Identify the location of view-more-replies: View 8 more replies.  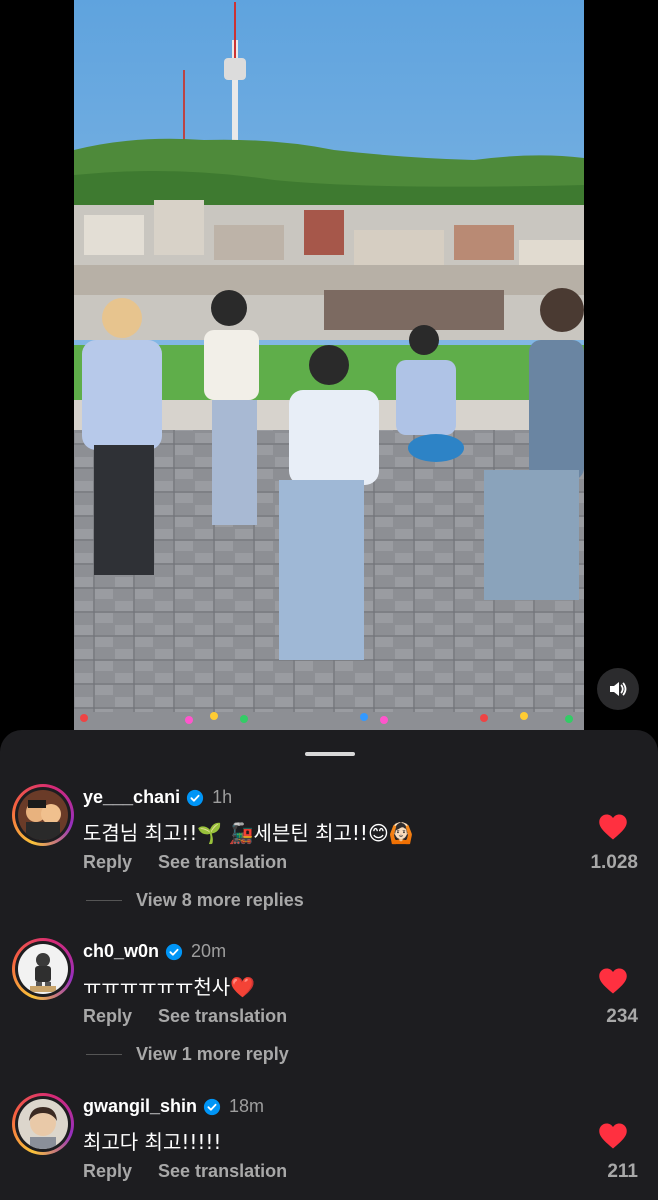
(195, 900).